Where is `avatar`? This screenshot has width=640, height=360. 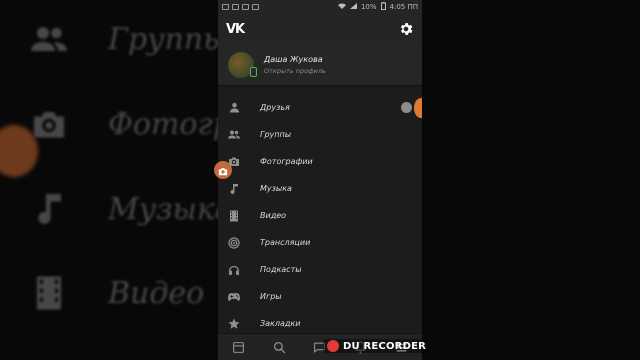 avatar is located at coordinates (242, 64).